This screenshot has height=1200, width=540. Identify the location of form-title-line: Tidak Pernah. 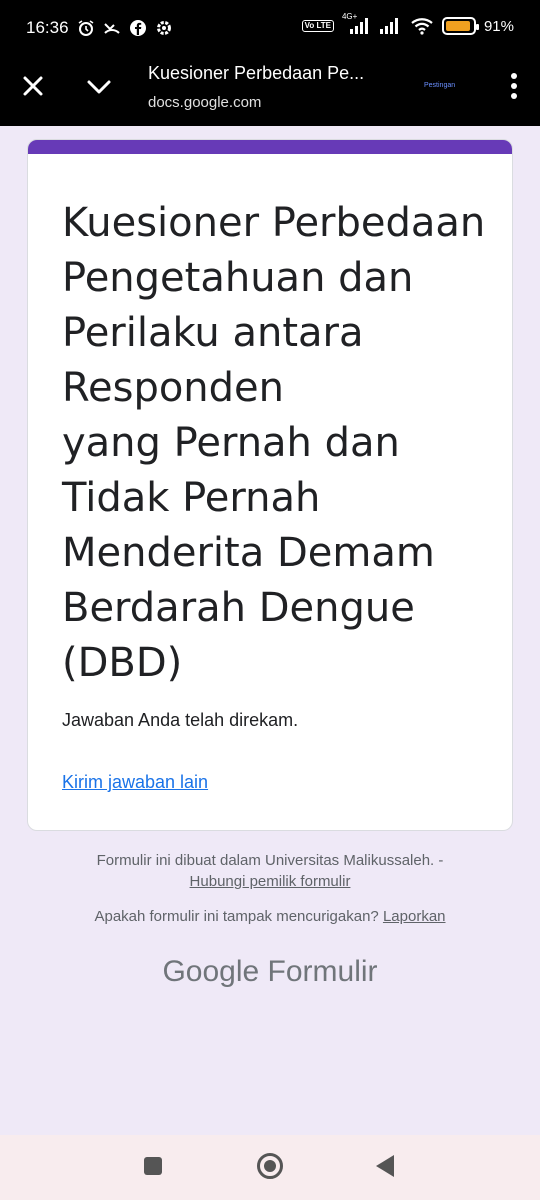
(191, 498).